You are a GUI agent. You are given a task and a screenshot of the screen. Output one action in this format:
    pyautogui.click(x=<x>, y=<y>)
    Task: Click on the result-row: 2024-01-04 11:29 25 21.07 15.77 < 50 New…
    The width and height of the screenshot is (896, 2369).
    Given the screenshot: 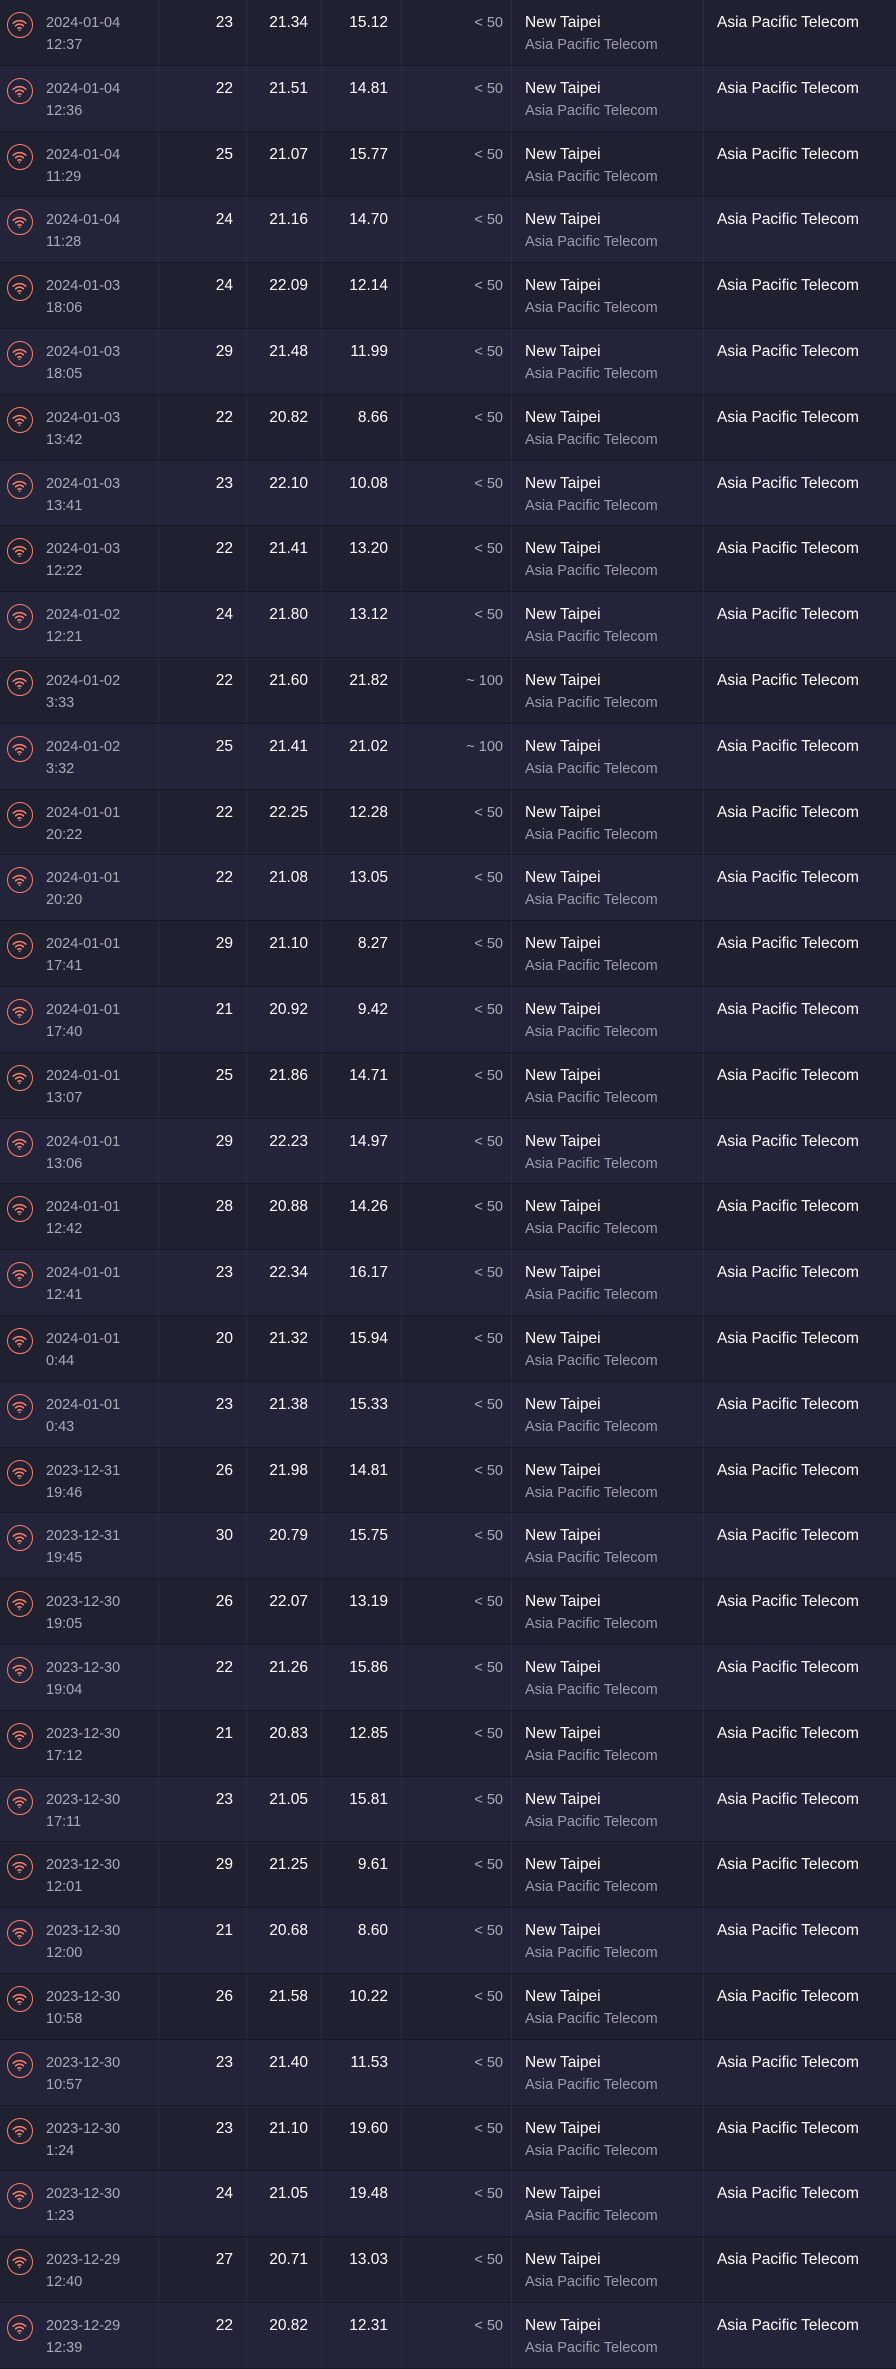 What is the action you would take?
    pyautogui.click(x=448, y=164)
    